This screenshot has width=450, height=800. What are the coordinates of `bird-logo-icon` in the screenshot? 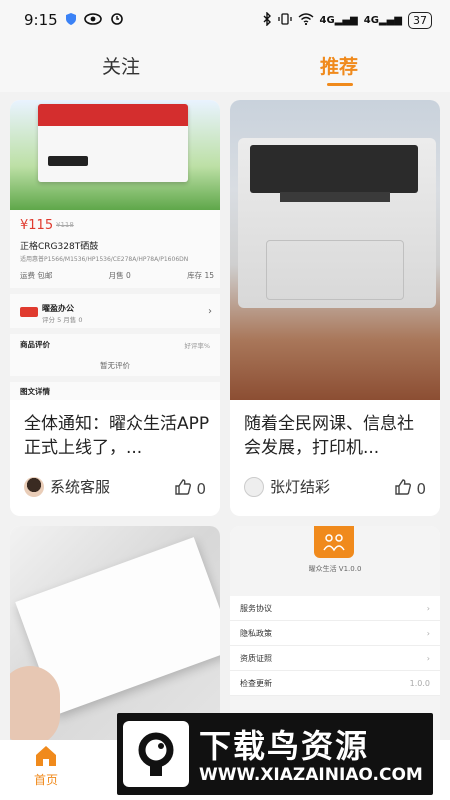 It's located at (156, 754).